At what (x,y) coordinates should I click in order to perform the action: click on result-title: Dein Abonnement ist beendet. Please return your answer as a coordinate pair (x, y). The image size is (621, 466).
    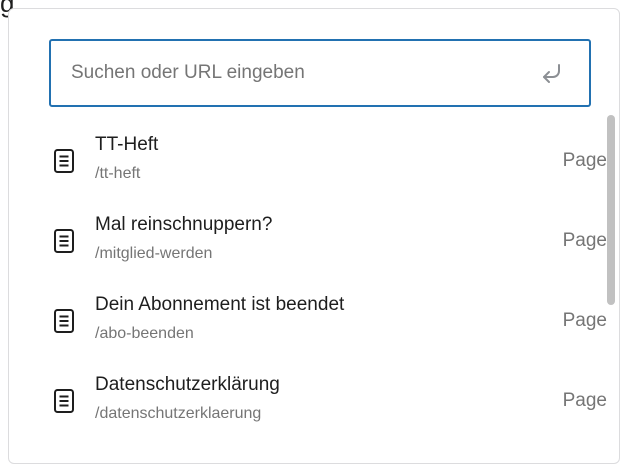
    Looking at the image, I should click on (220, 304).